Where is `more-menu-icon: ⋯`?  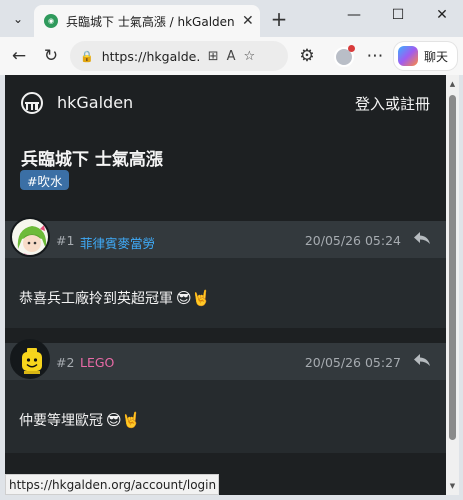
more-menu-icon: ⋯ is located at coordinates (375, 56).